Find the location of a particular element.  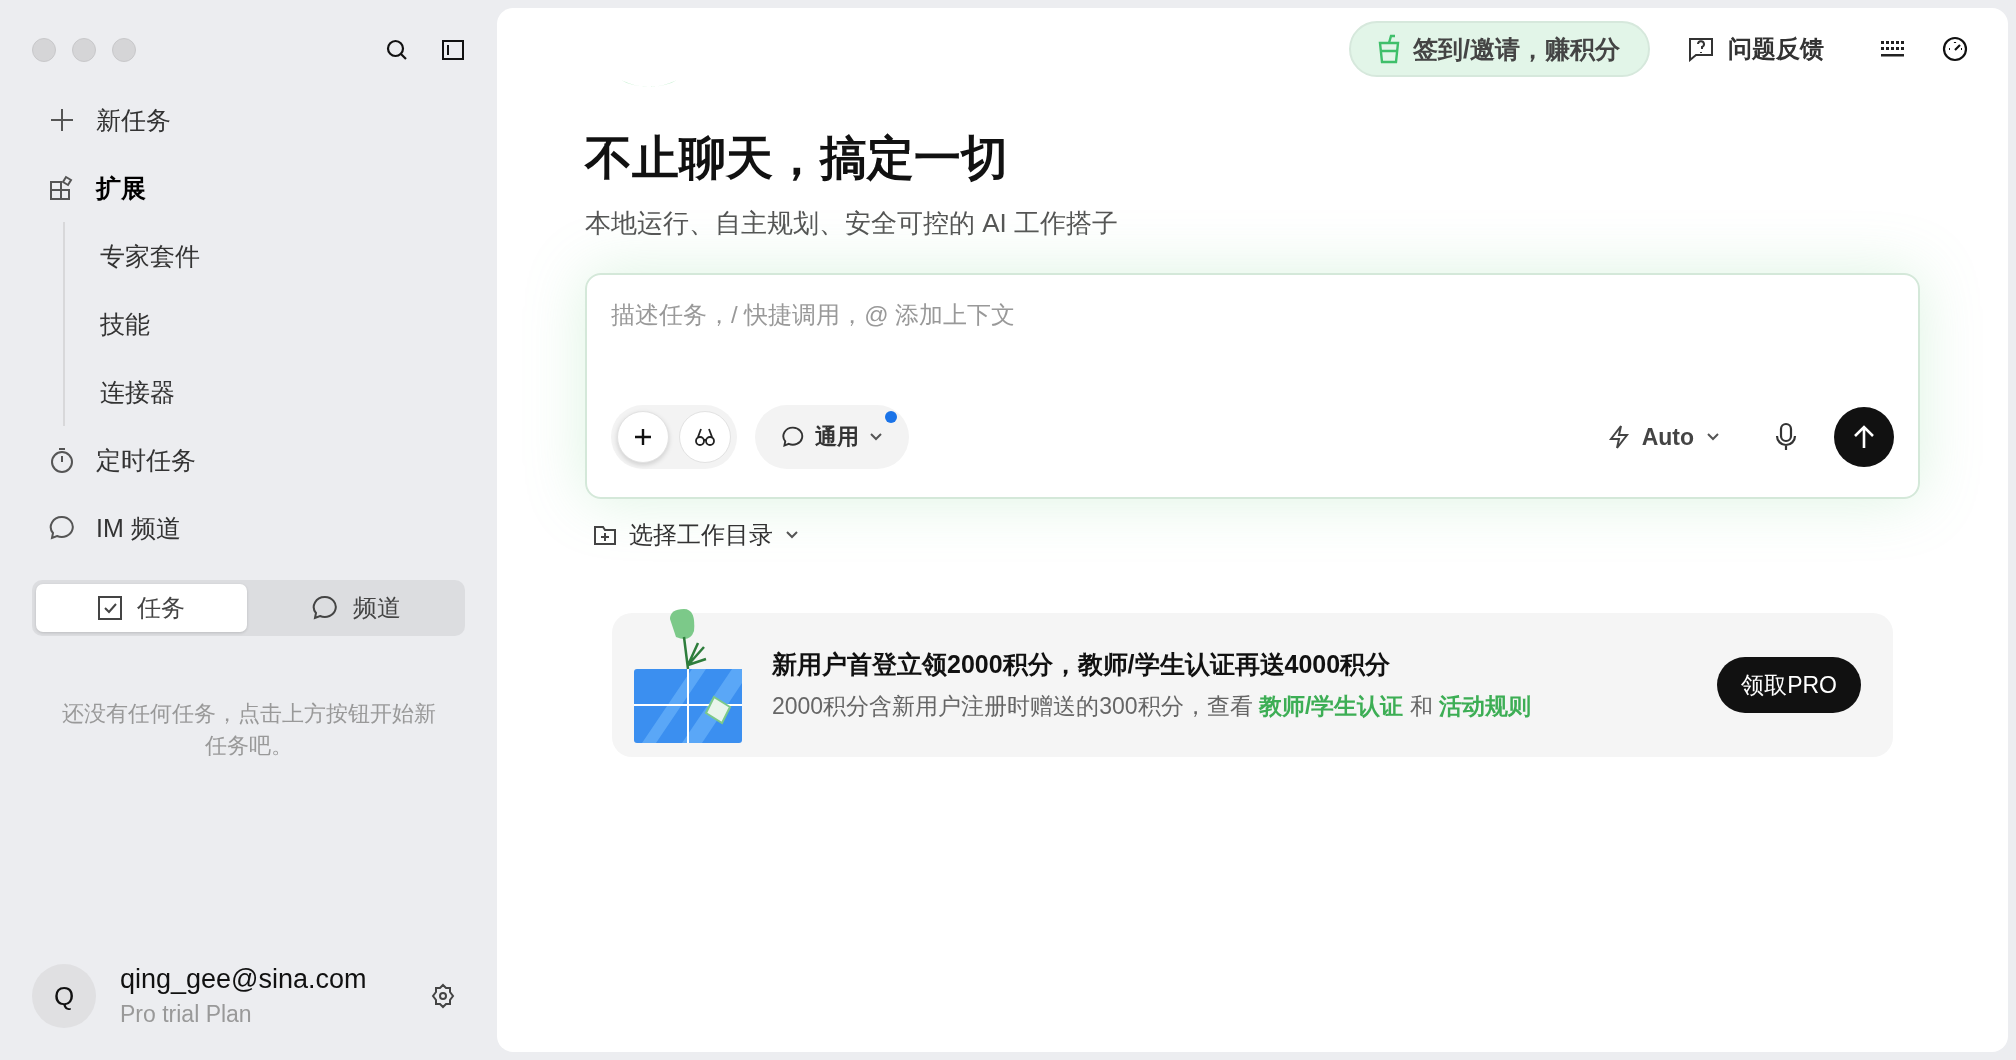

nav-item: IM 频道 is located at coordinates (248, 528).